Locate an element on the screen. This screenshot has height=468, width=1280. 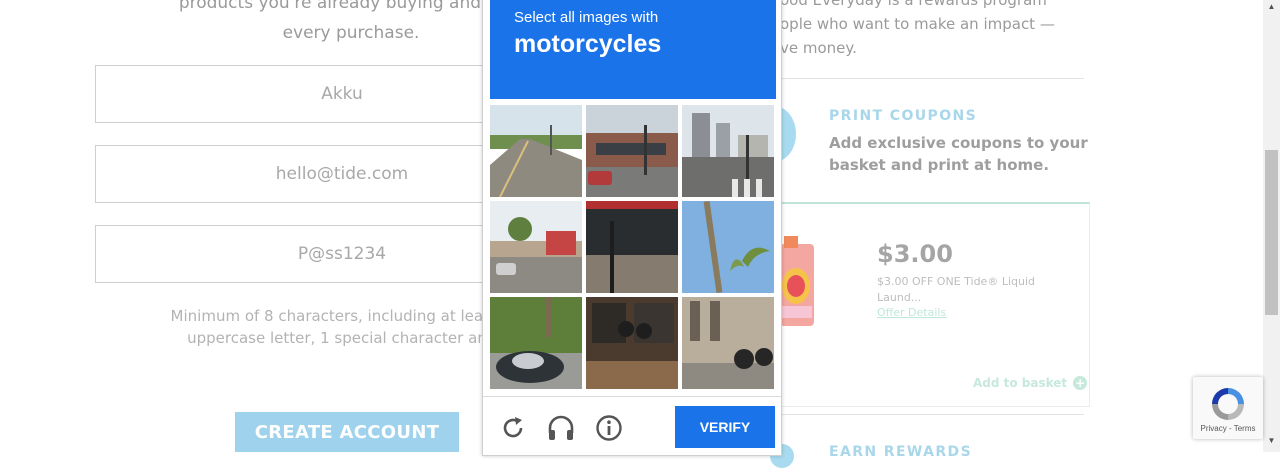
street-road-image is located at coordinates (536, 151).